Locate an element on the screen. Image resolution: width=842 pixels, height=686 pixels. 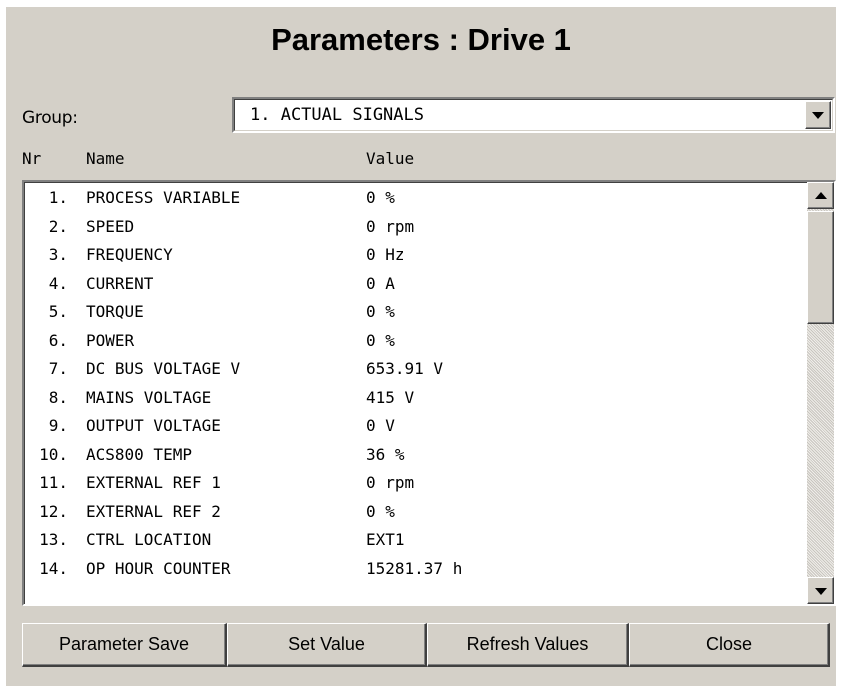
list-item: 13. CTRL LOCATION EXT1 is located at coordinates (409, 544).